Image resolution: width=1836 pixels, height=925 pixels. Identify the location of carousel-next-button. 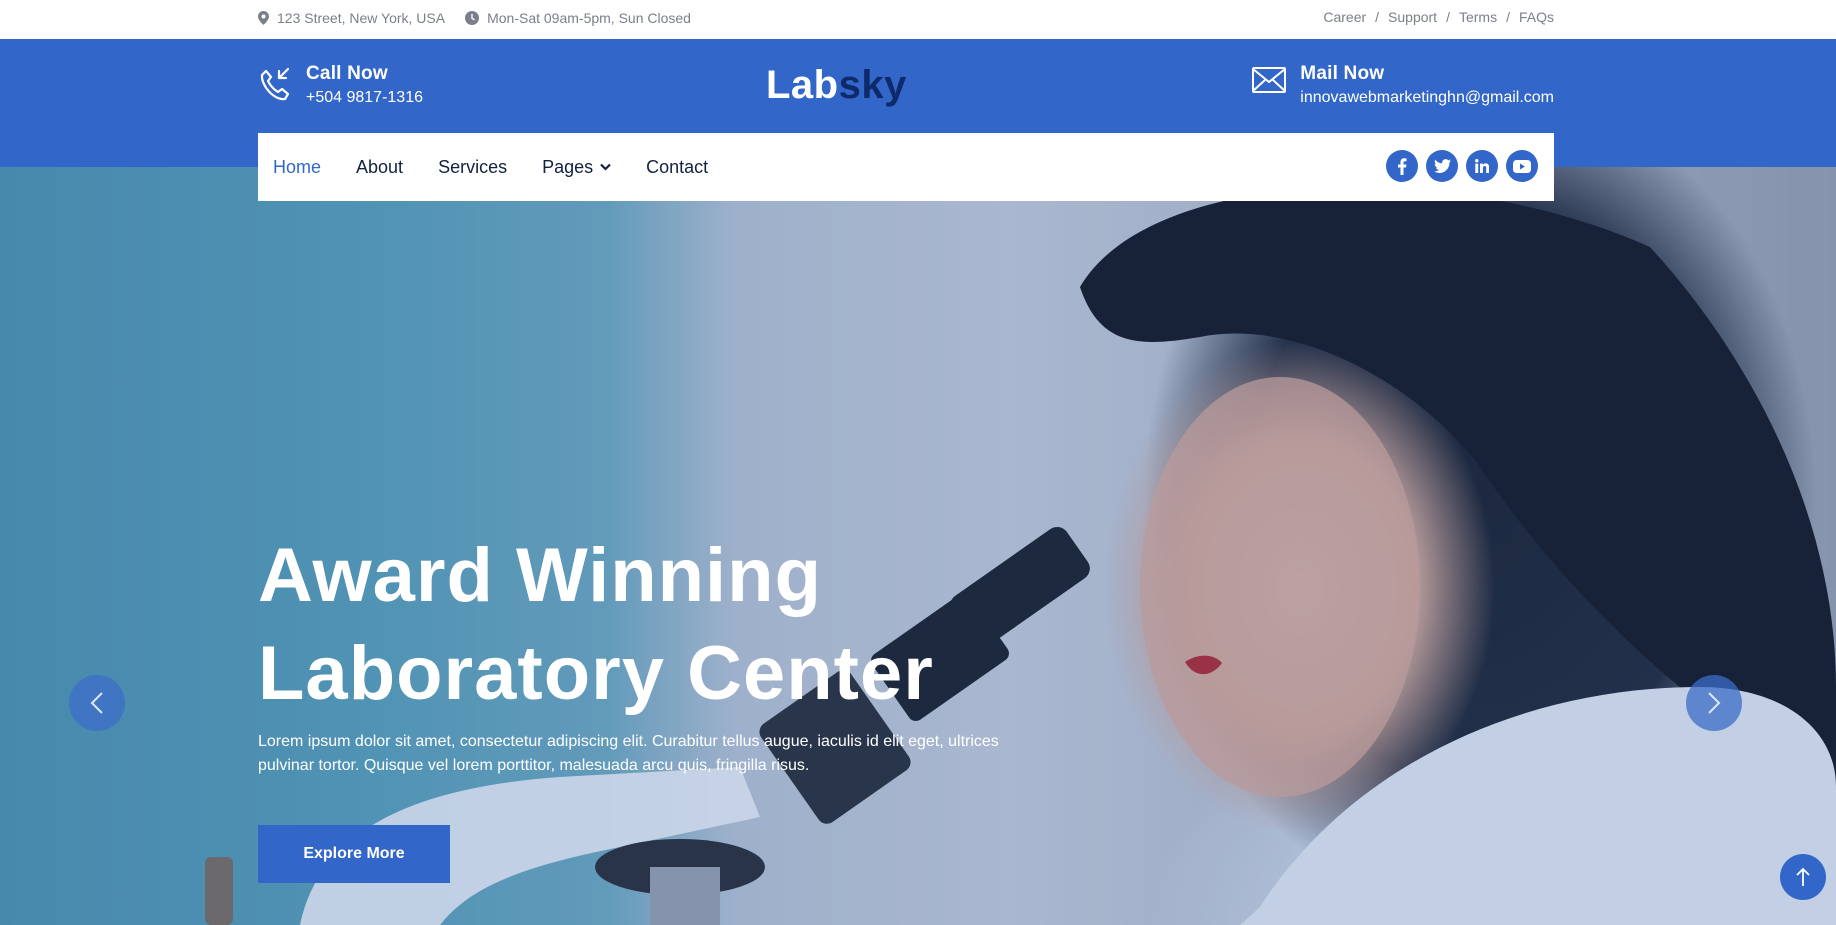
(1714, 703).